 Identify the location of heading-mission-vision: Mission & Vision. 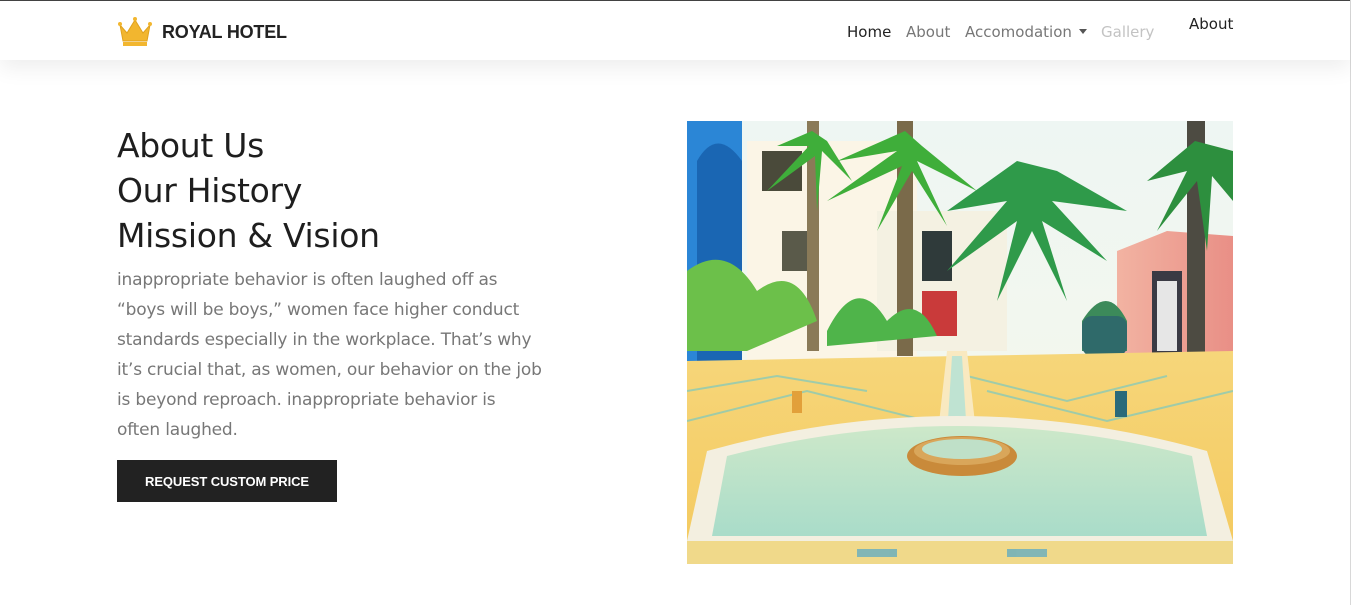
(248, 235).